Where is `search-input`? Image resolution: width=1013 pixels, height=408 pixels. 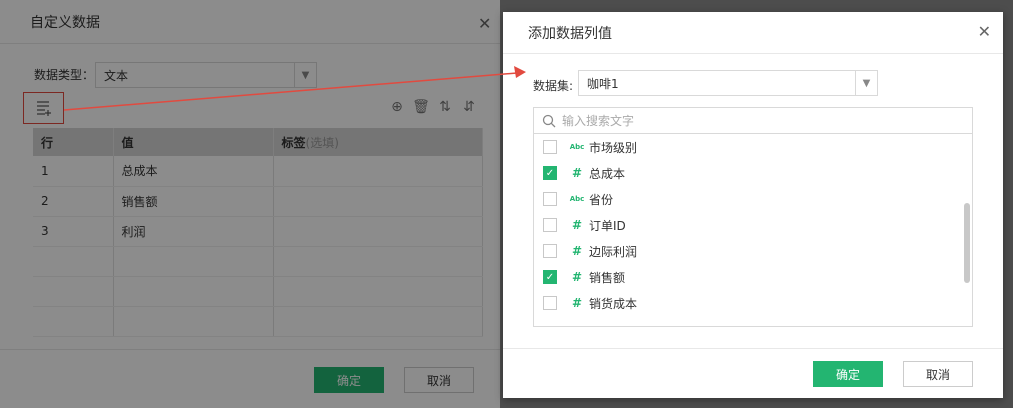 search-input is located at coordinates (752, 120).